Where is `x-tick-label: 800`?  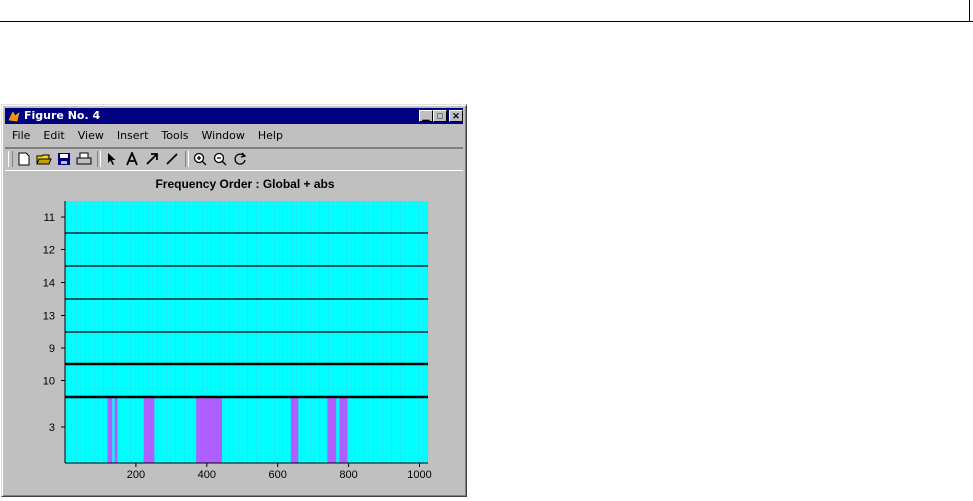
x-tick-label: 800 is located at coordinates (348, 475).